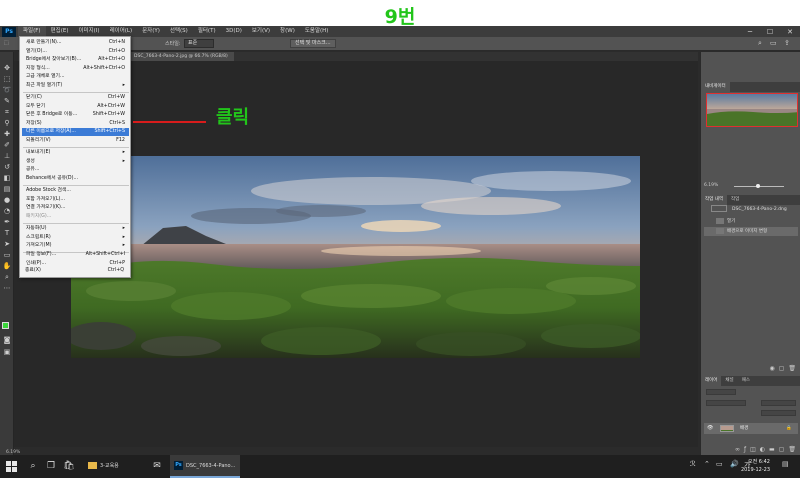 The width and height of the screenshot is (800, 500). I want to click on menu-item-generate: 생성 ▸, so click(75, 162).